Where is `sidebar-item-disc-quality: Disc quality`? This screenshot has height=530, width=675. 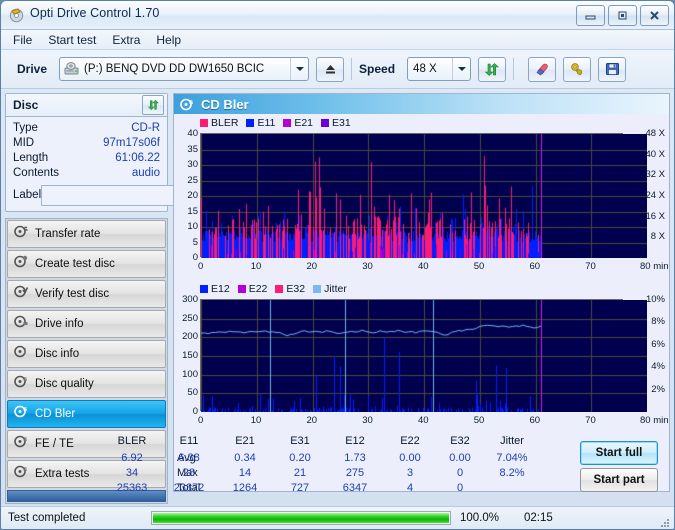 sidebar-item-disc-quality: Disc quality is located at coordinates (86, 384).